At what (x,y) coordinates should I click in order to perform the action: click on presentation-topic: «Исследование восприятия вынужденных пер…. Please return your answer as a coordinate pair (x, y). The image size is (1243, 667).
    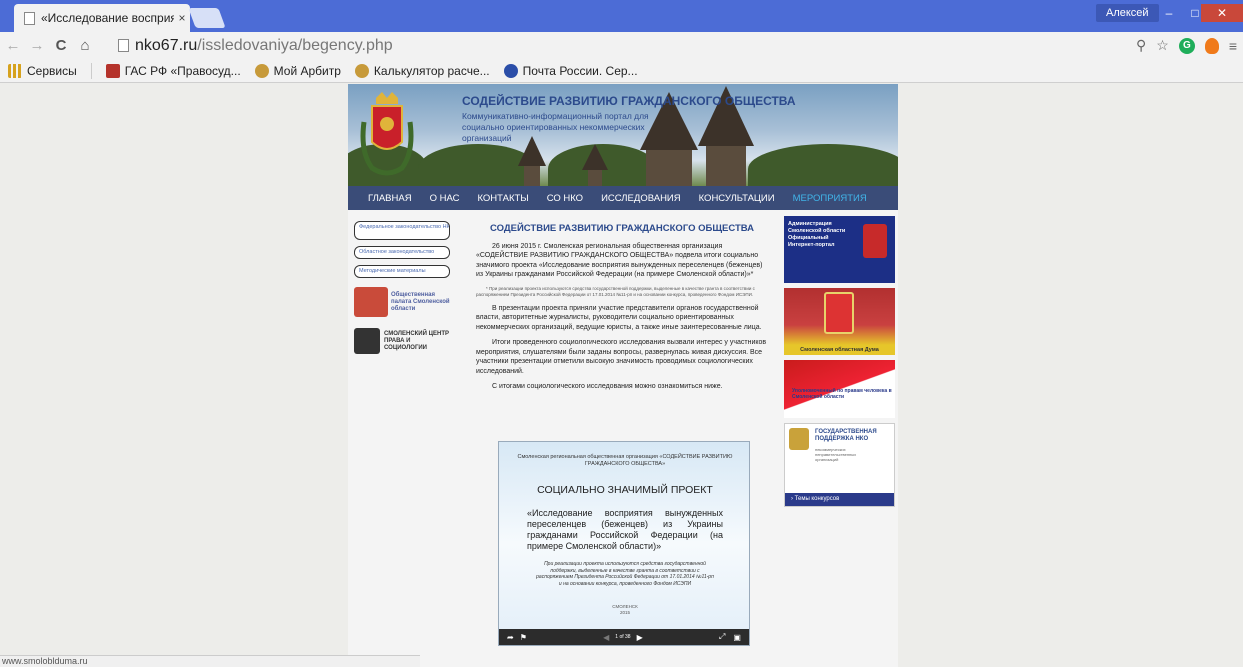
    Looking at the image, I should click on (625, 529).